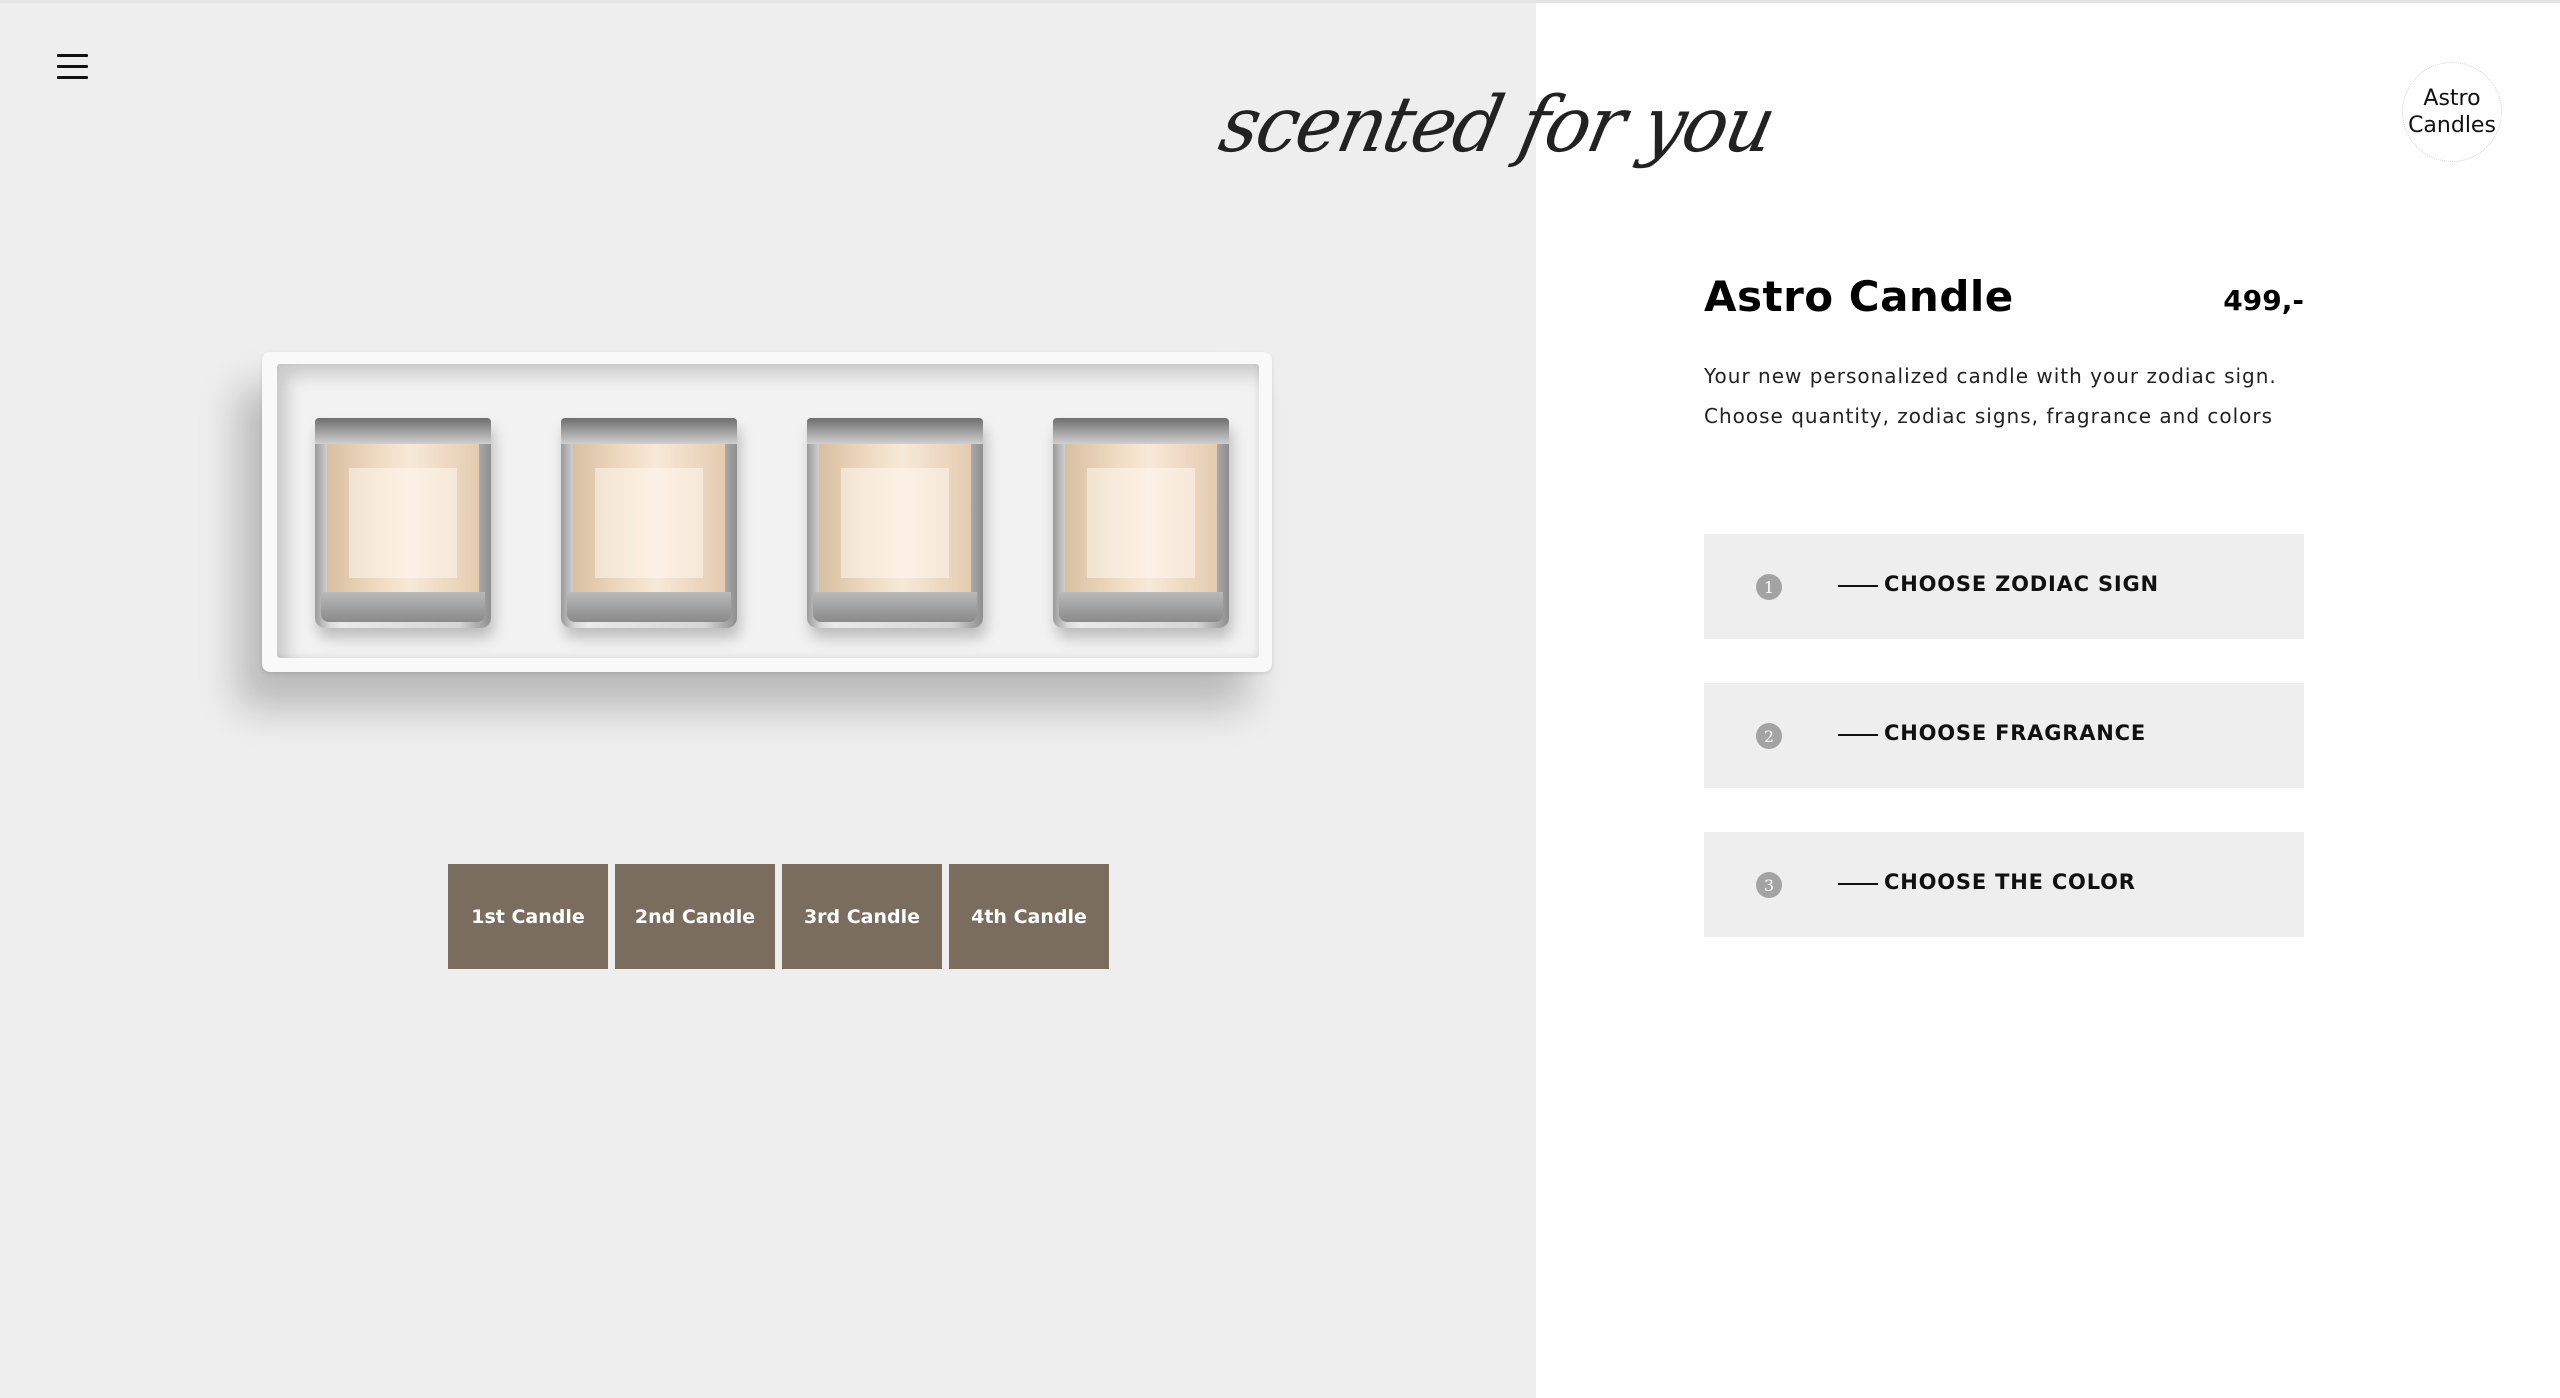  I want to click on step-label: CHOOSE ZODIAC SIGN, so click(2021, 584).